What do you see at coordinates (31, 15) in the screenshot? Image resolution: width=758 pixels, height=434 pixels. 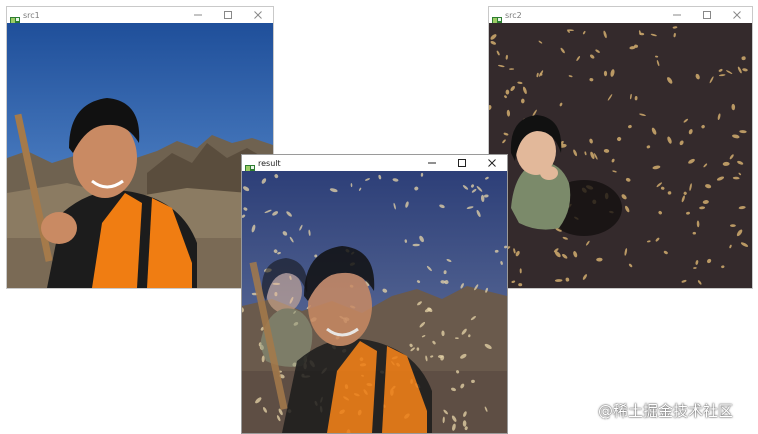 I see `window-title: src1` at bounding box center [31, 15].